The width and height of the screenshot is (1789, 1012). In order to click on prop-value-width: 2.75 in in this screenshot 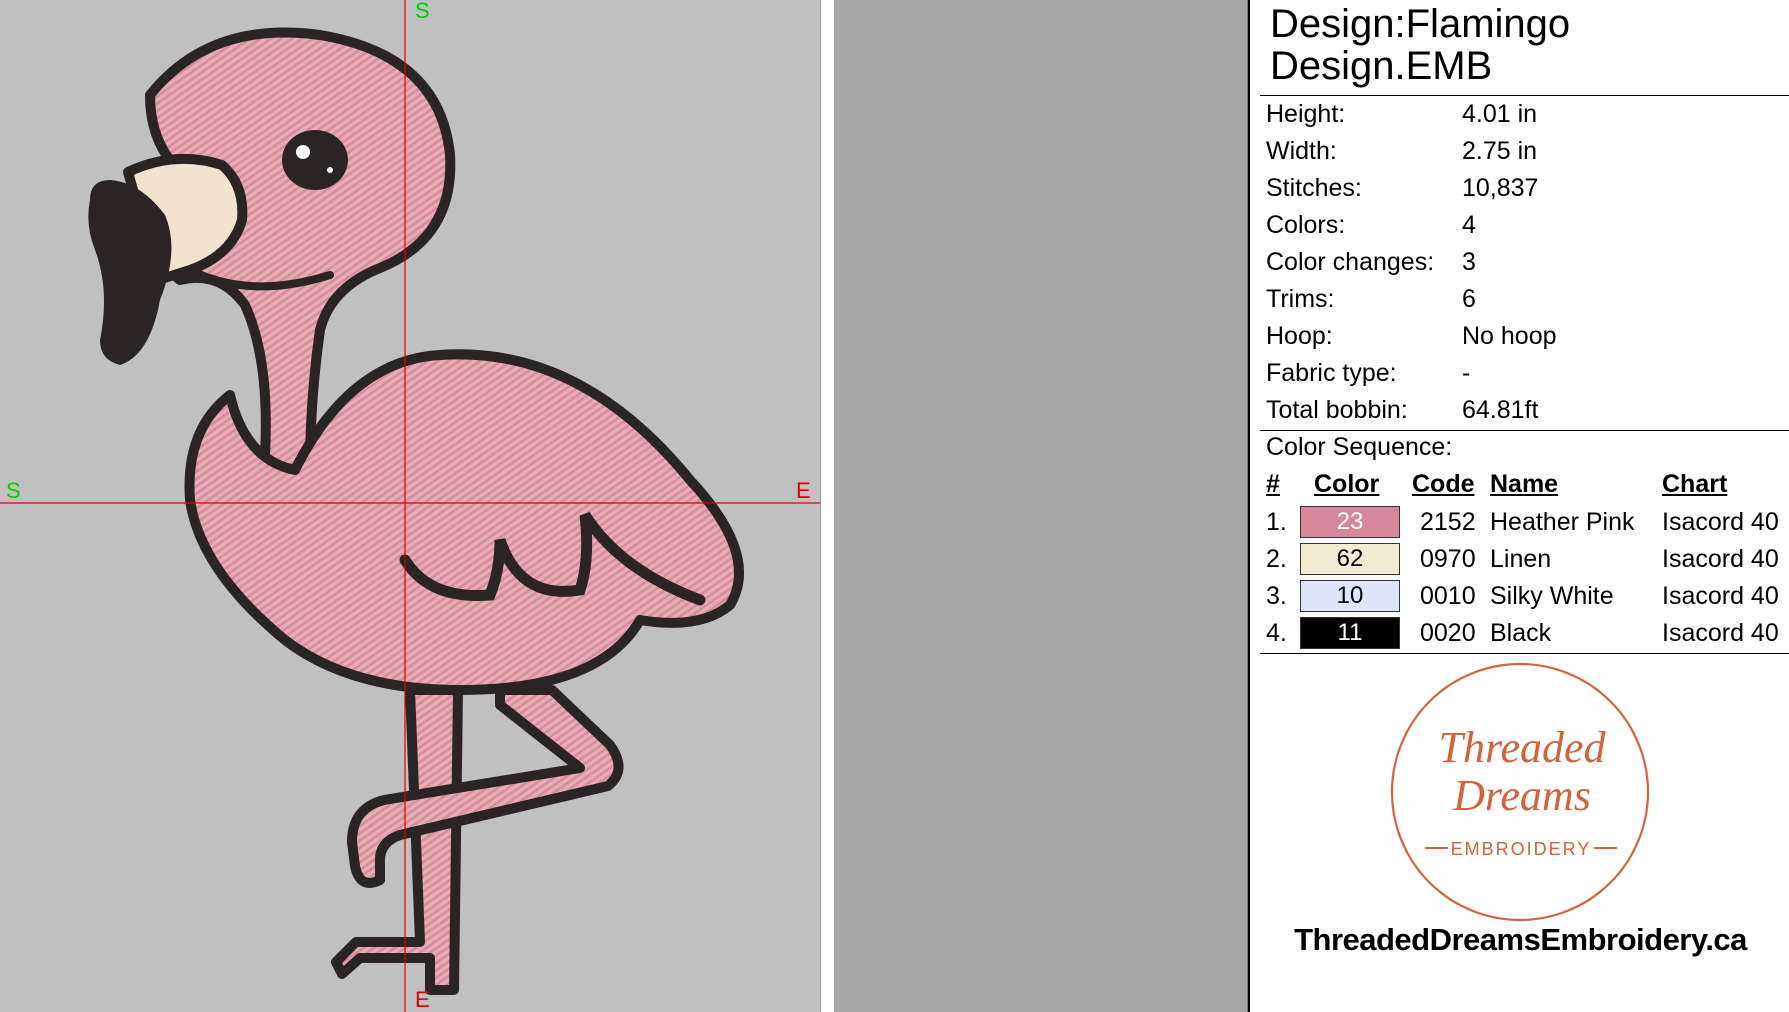, I will do `click(1500, 151)`.